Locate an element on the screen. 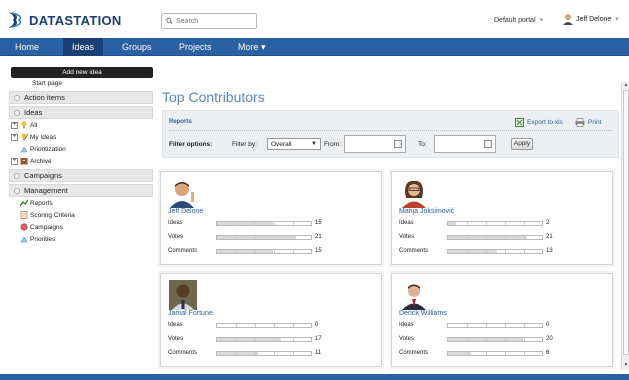 Image resolution: width=629 pixels, height=380 pixels. stat-comments: Comments 11 is located at coordinates (273, 354).